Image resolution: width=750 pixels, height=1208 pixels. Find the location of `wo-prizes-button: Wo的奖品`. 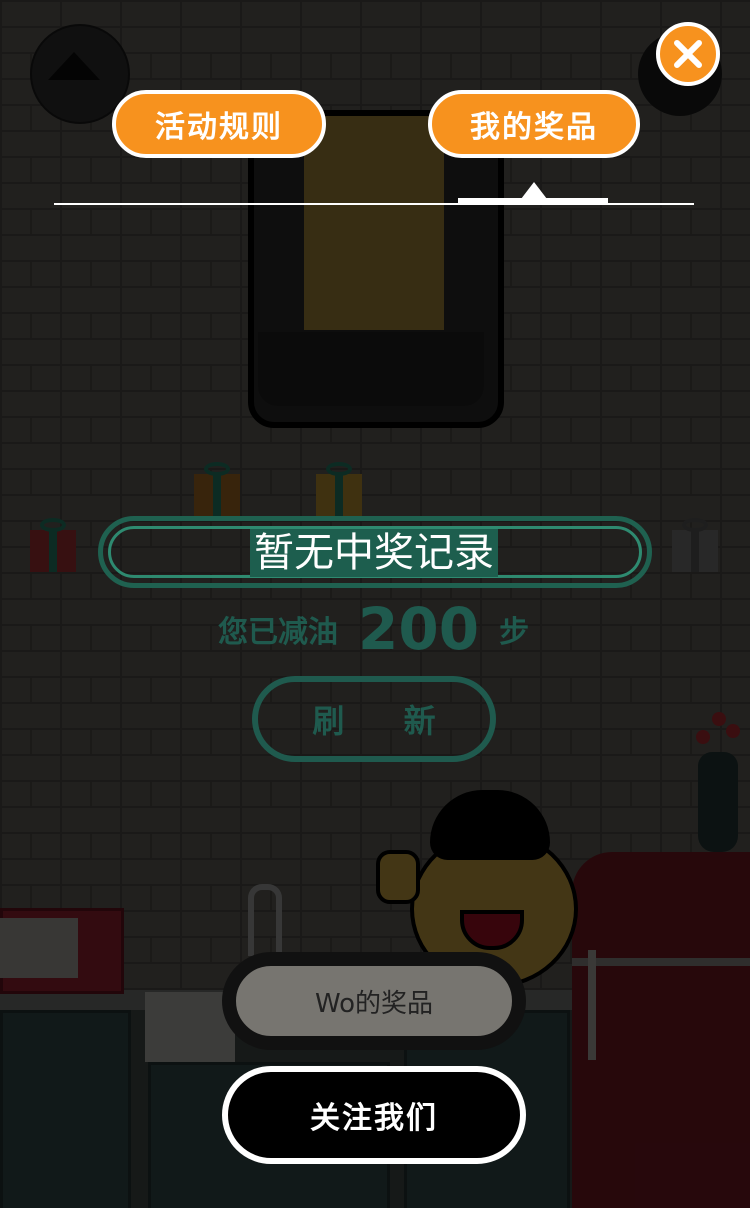

wo-prizes-button: Wo的奖品 is located at coordinates (374, 1001).